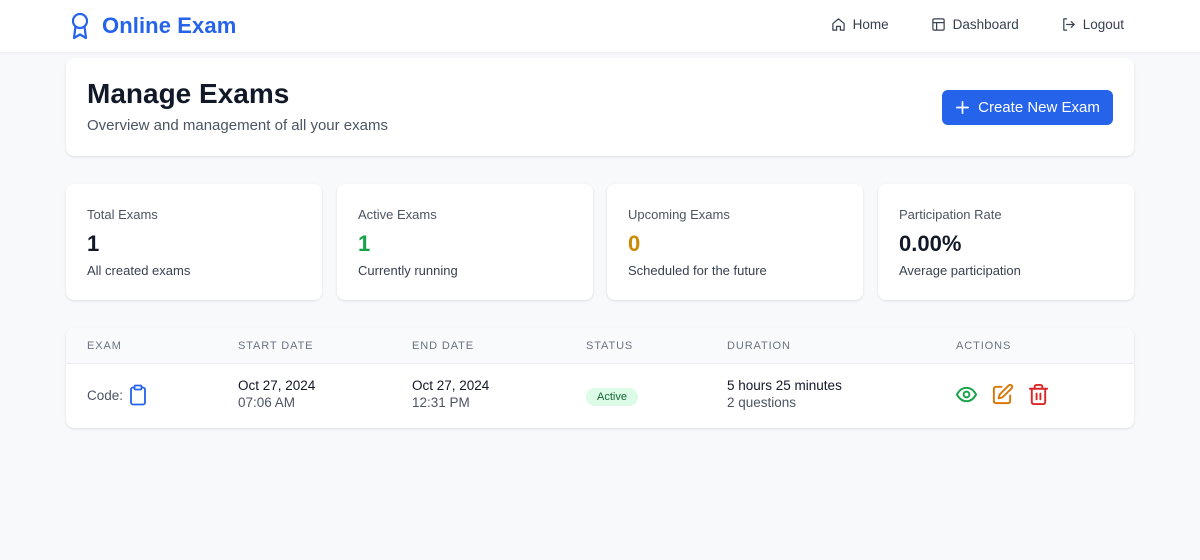 The width and height of the screenshot is (1200, 560). What do you see at coordinates (938, 24) in the screenshot?
I see `layout-icon` at bounding box center [938, 24].